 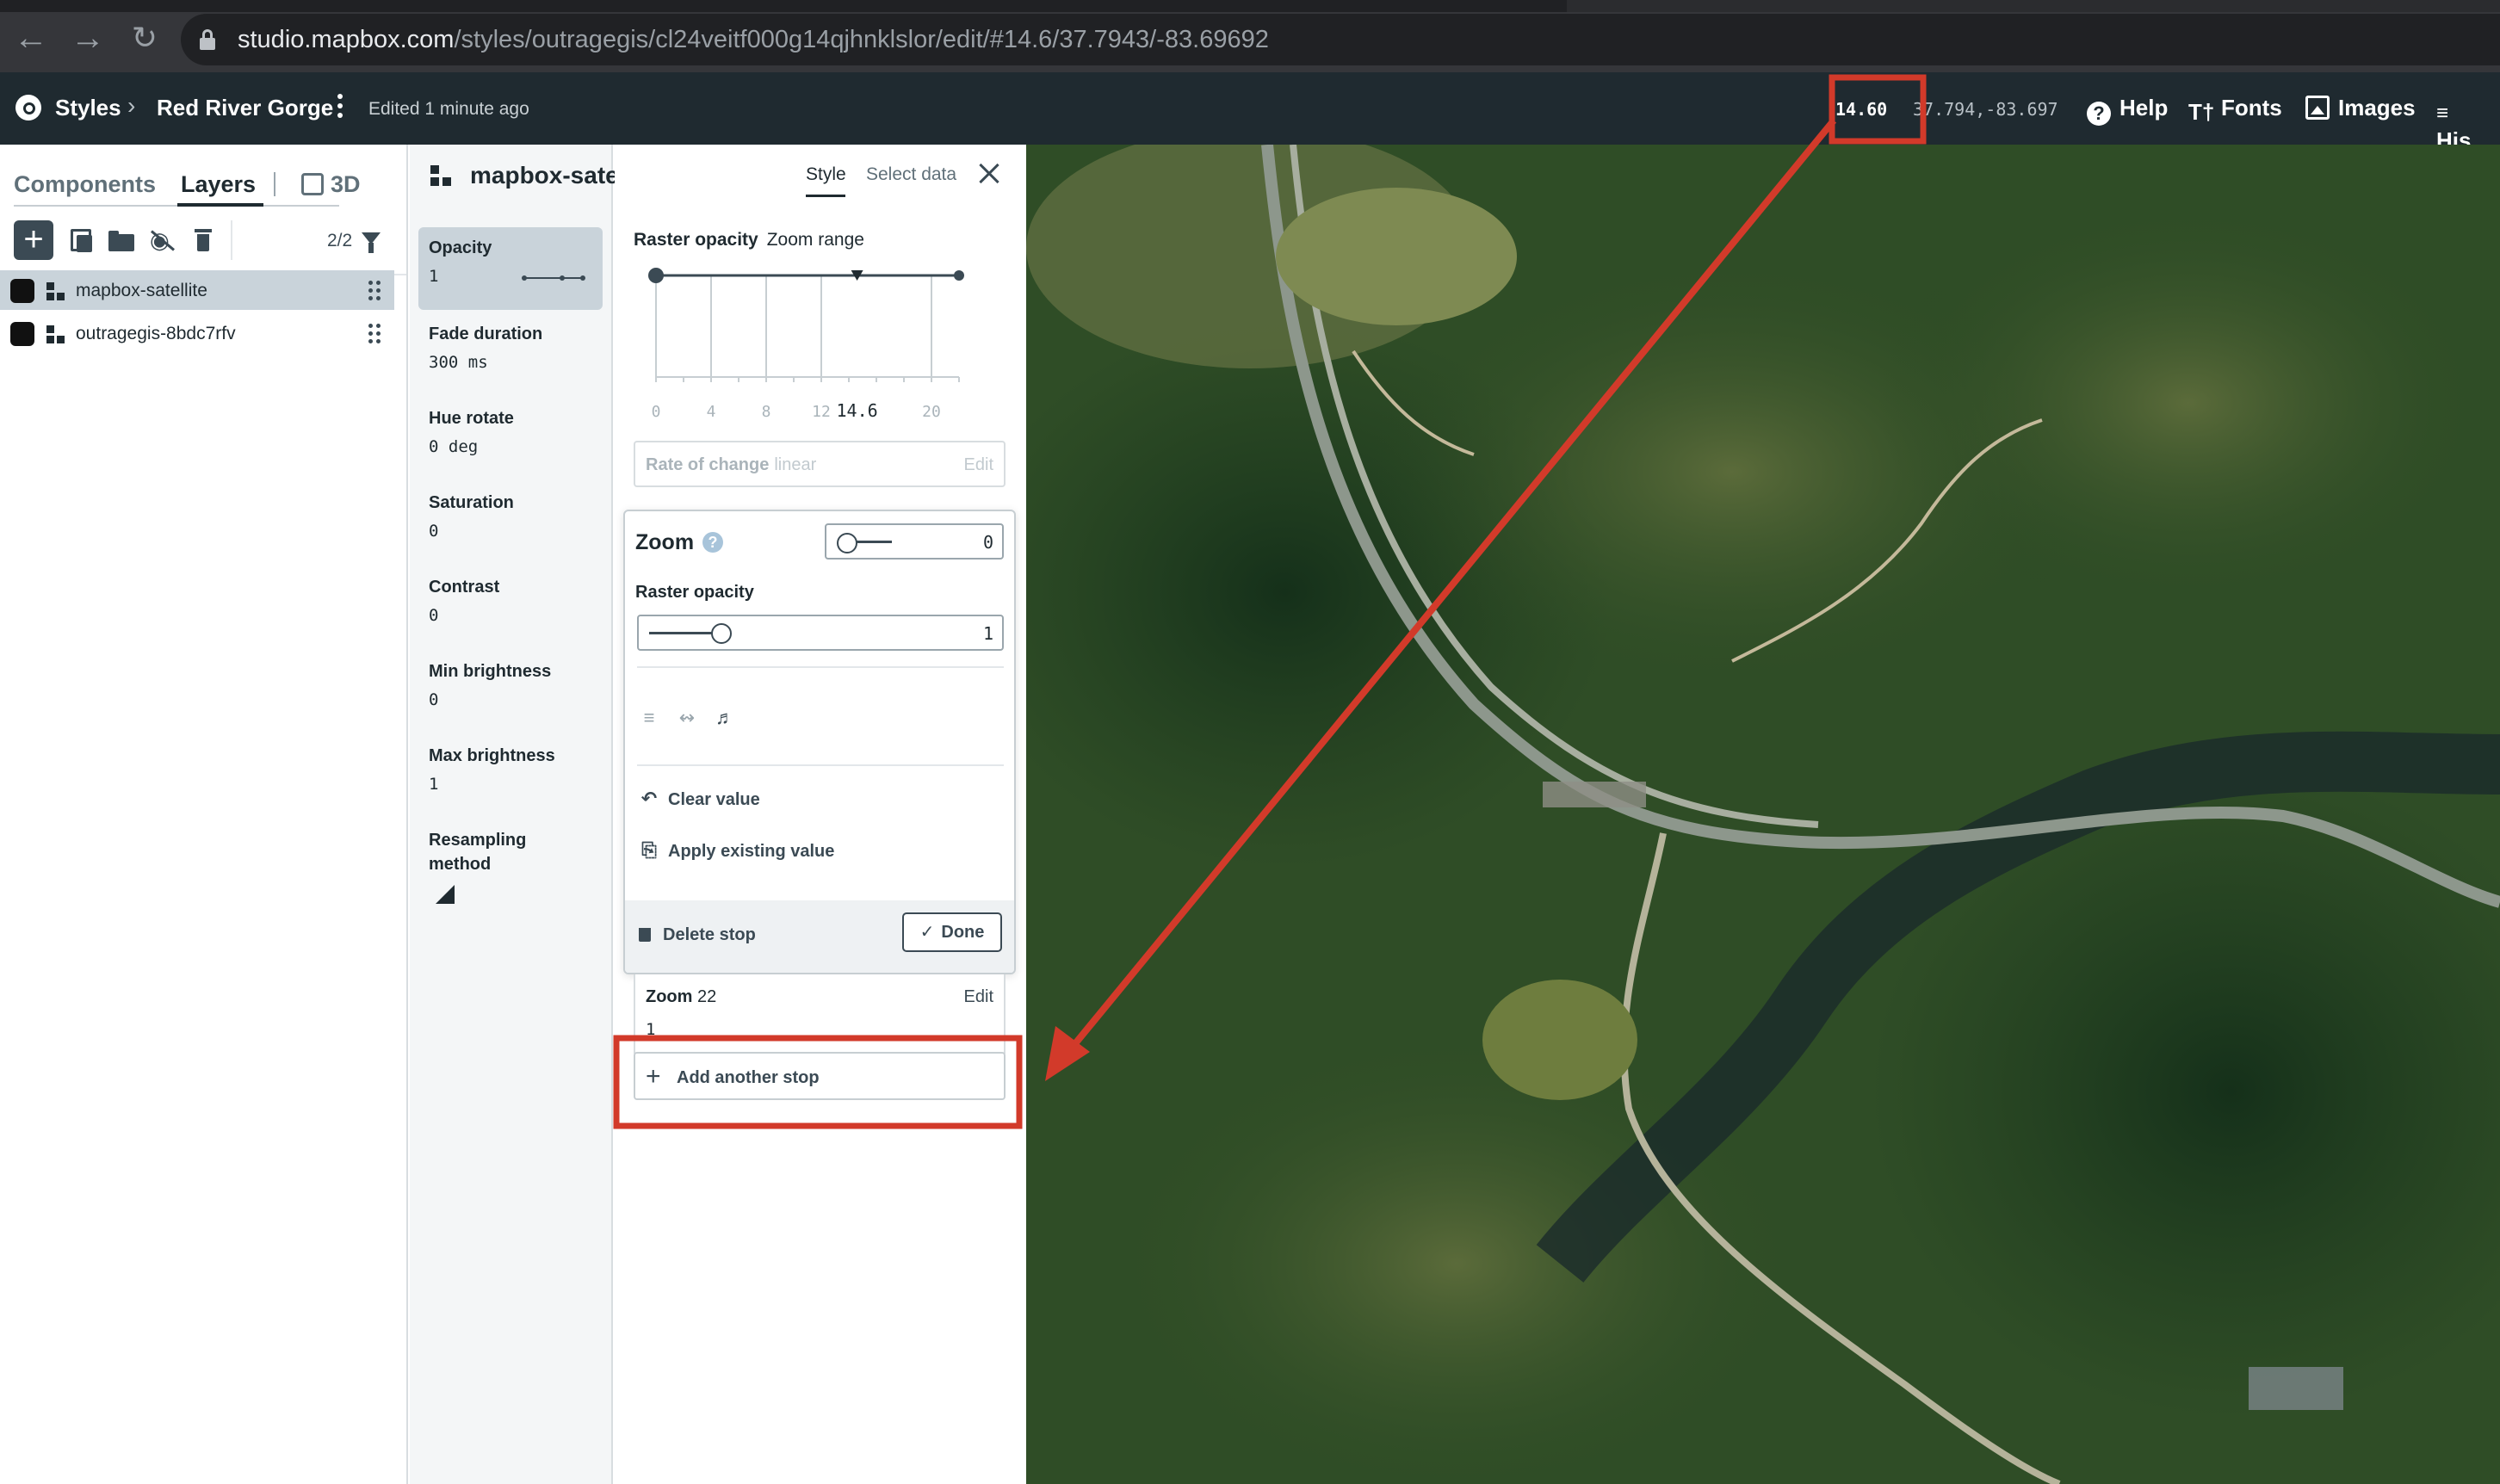 I want to click on rate-label-text: Rate of change, so click(x=708, y=464).